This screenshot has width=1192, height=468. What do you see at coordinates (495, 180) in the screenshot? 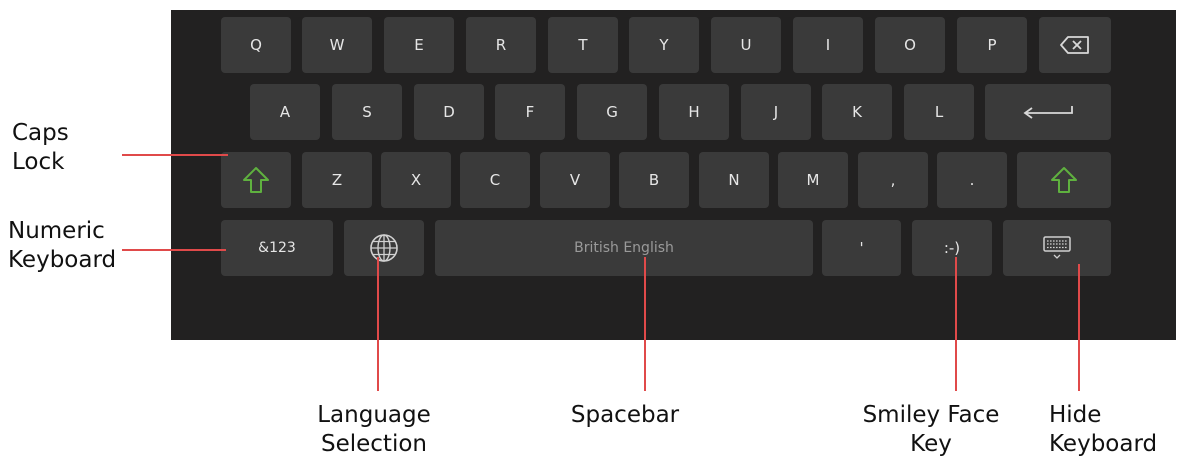
I see `key-c: C` at bounding box center [495, 180].